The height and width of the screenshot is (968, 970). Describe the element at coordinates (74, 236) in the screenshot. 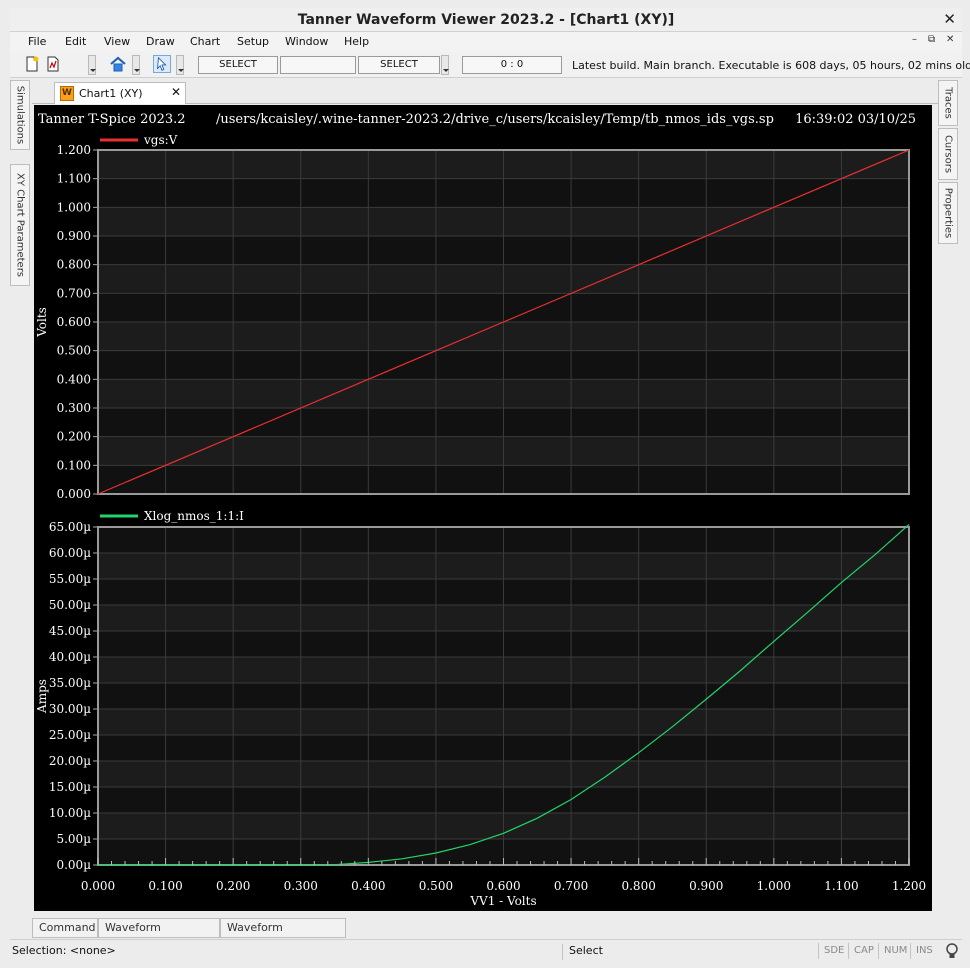

I see `y-tick-label: 0.900` at that location.